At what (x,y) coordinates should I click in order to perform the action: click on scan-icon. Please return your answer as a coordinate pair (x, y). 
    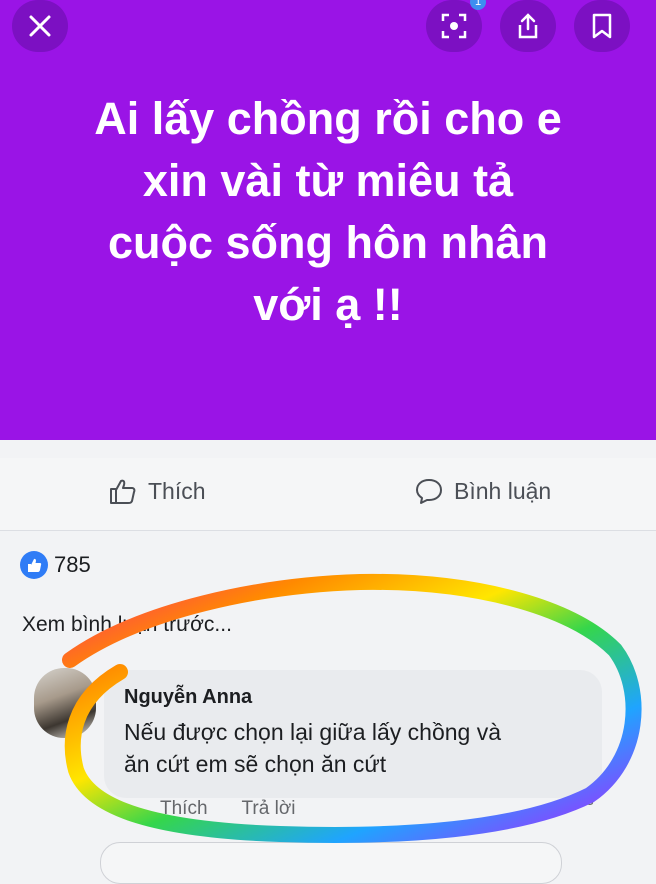
    Looking at the image, I should click on (454, 26).